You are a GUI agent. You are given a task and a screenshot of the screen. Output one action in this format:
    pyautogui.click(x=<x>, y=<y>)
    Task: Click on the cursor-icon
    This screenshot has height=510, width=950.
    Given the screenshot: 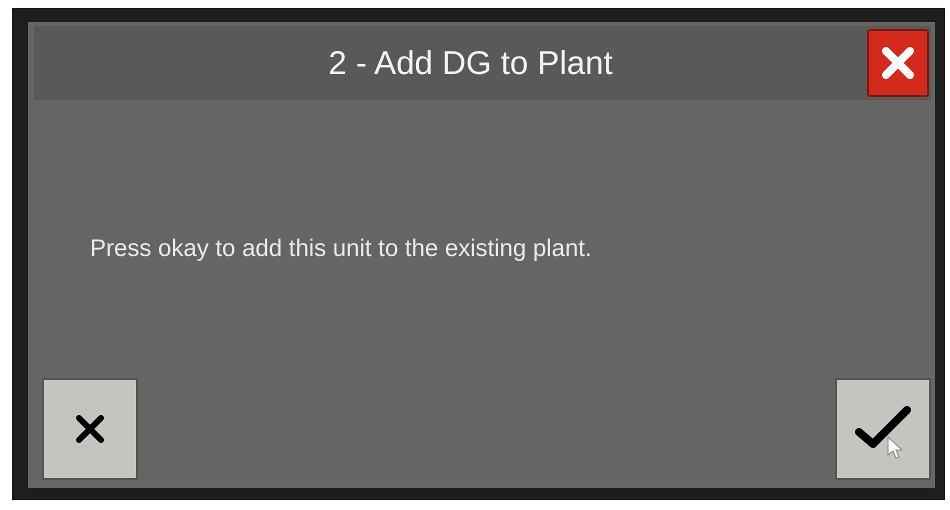 What is the action you would take?
    pyautogui.click(x=895, y=448)
    